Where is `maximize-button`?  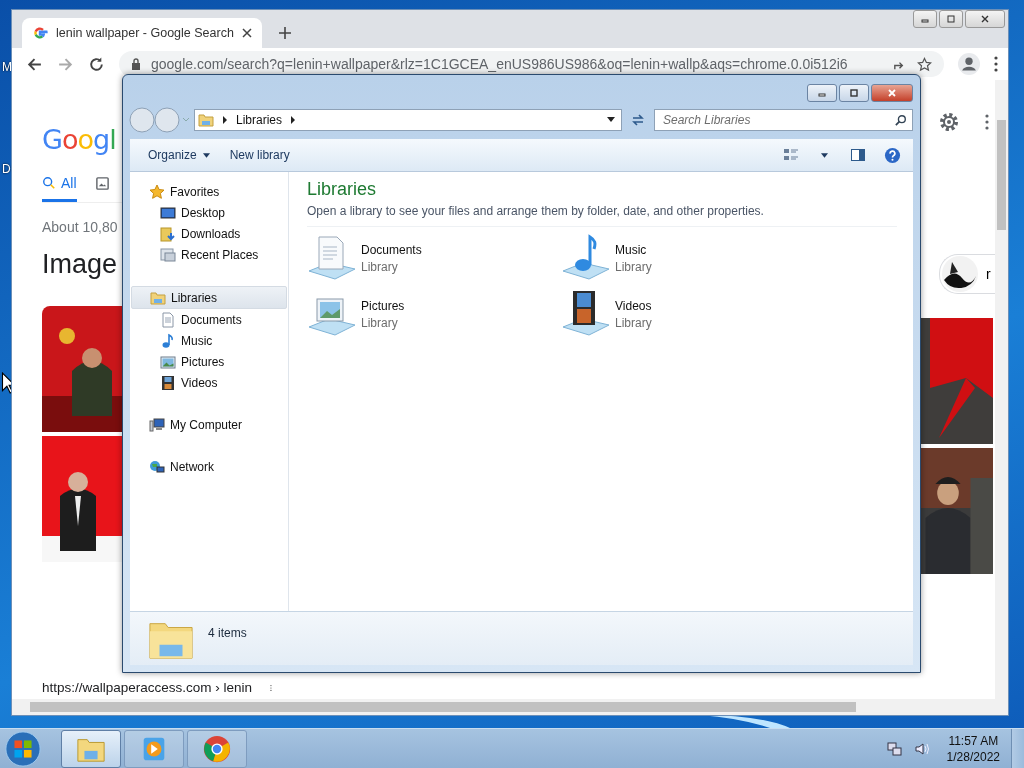
maximize-button is located at coordinates (854, 93).